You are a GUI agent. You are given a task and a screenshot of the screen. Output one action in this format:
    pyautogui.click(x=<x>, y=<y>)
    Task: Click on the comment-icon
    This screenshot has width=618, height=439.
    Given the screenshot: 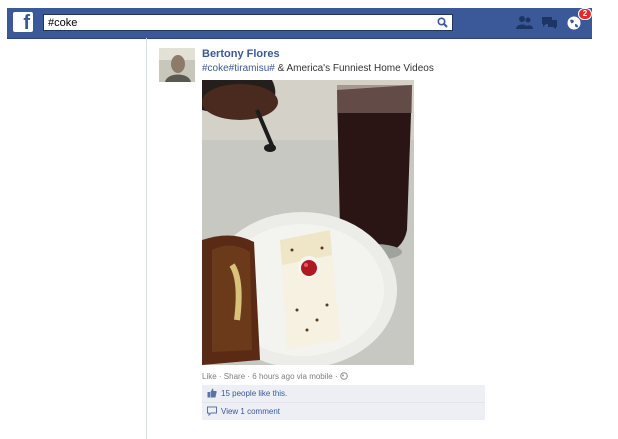 What is the action you would take?
    pyautogui.click(x=212, y=411)
    